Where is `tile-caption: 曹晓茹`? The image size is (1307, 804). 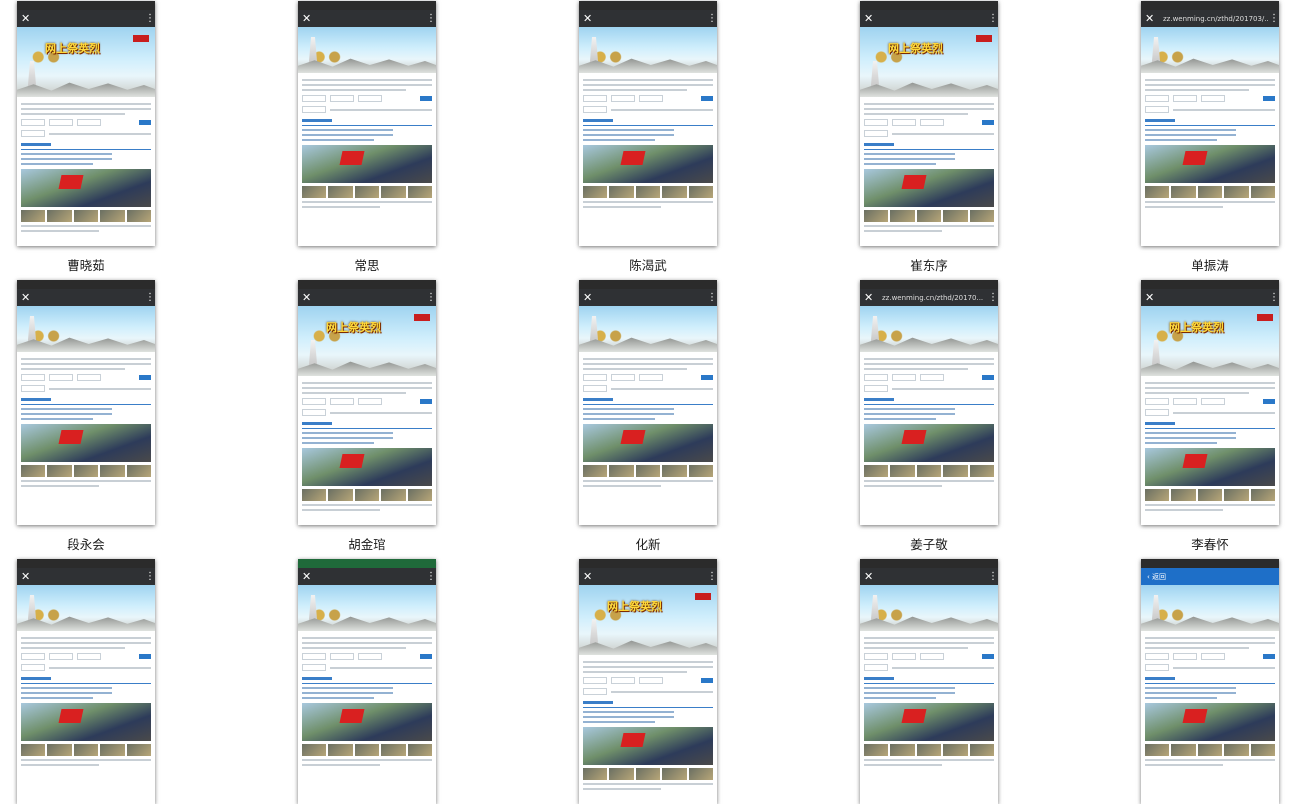
tile-caption: 曹晓茹 is located at coordinates (86, 265).